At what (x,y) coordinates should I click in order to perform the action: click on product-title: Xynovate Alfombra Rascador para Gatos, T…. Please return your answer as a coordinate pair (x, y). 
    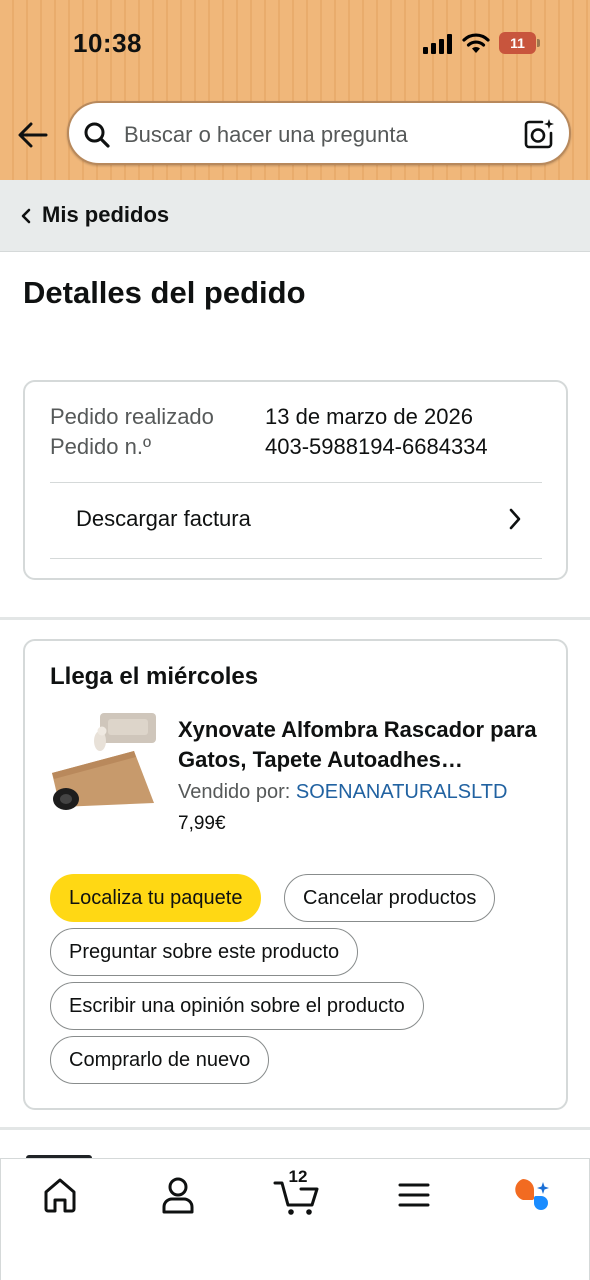
    Looking at the image, I should click on (363, 745).